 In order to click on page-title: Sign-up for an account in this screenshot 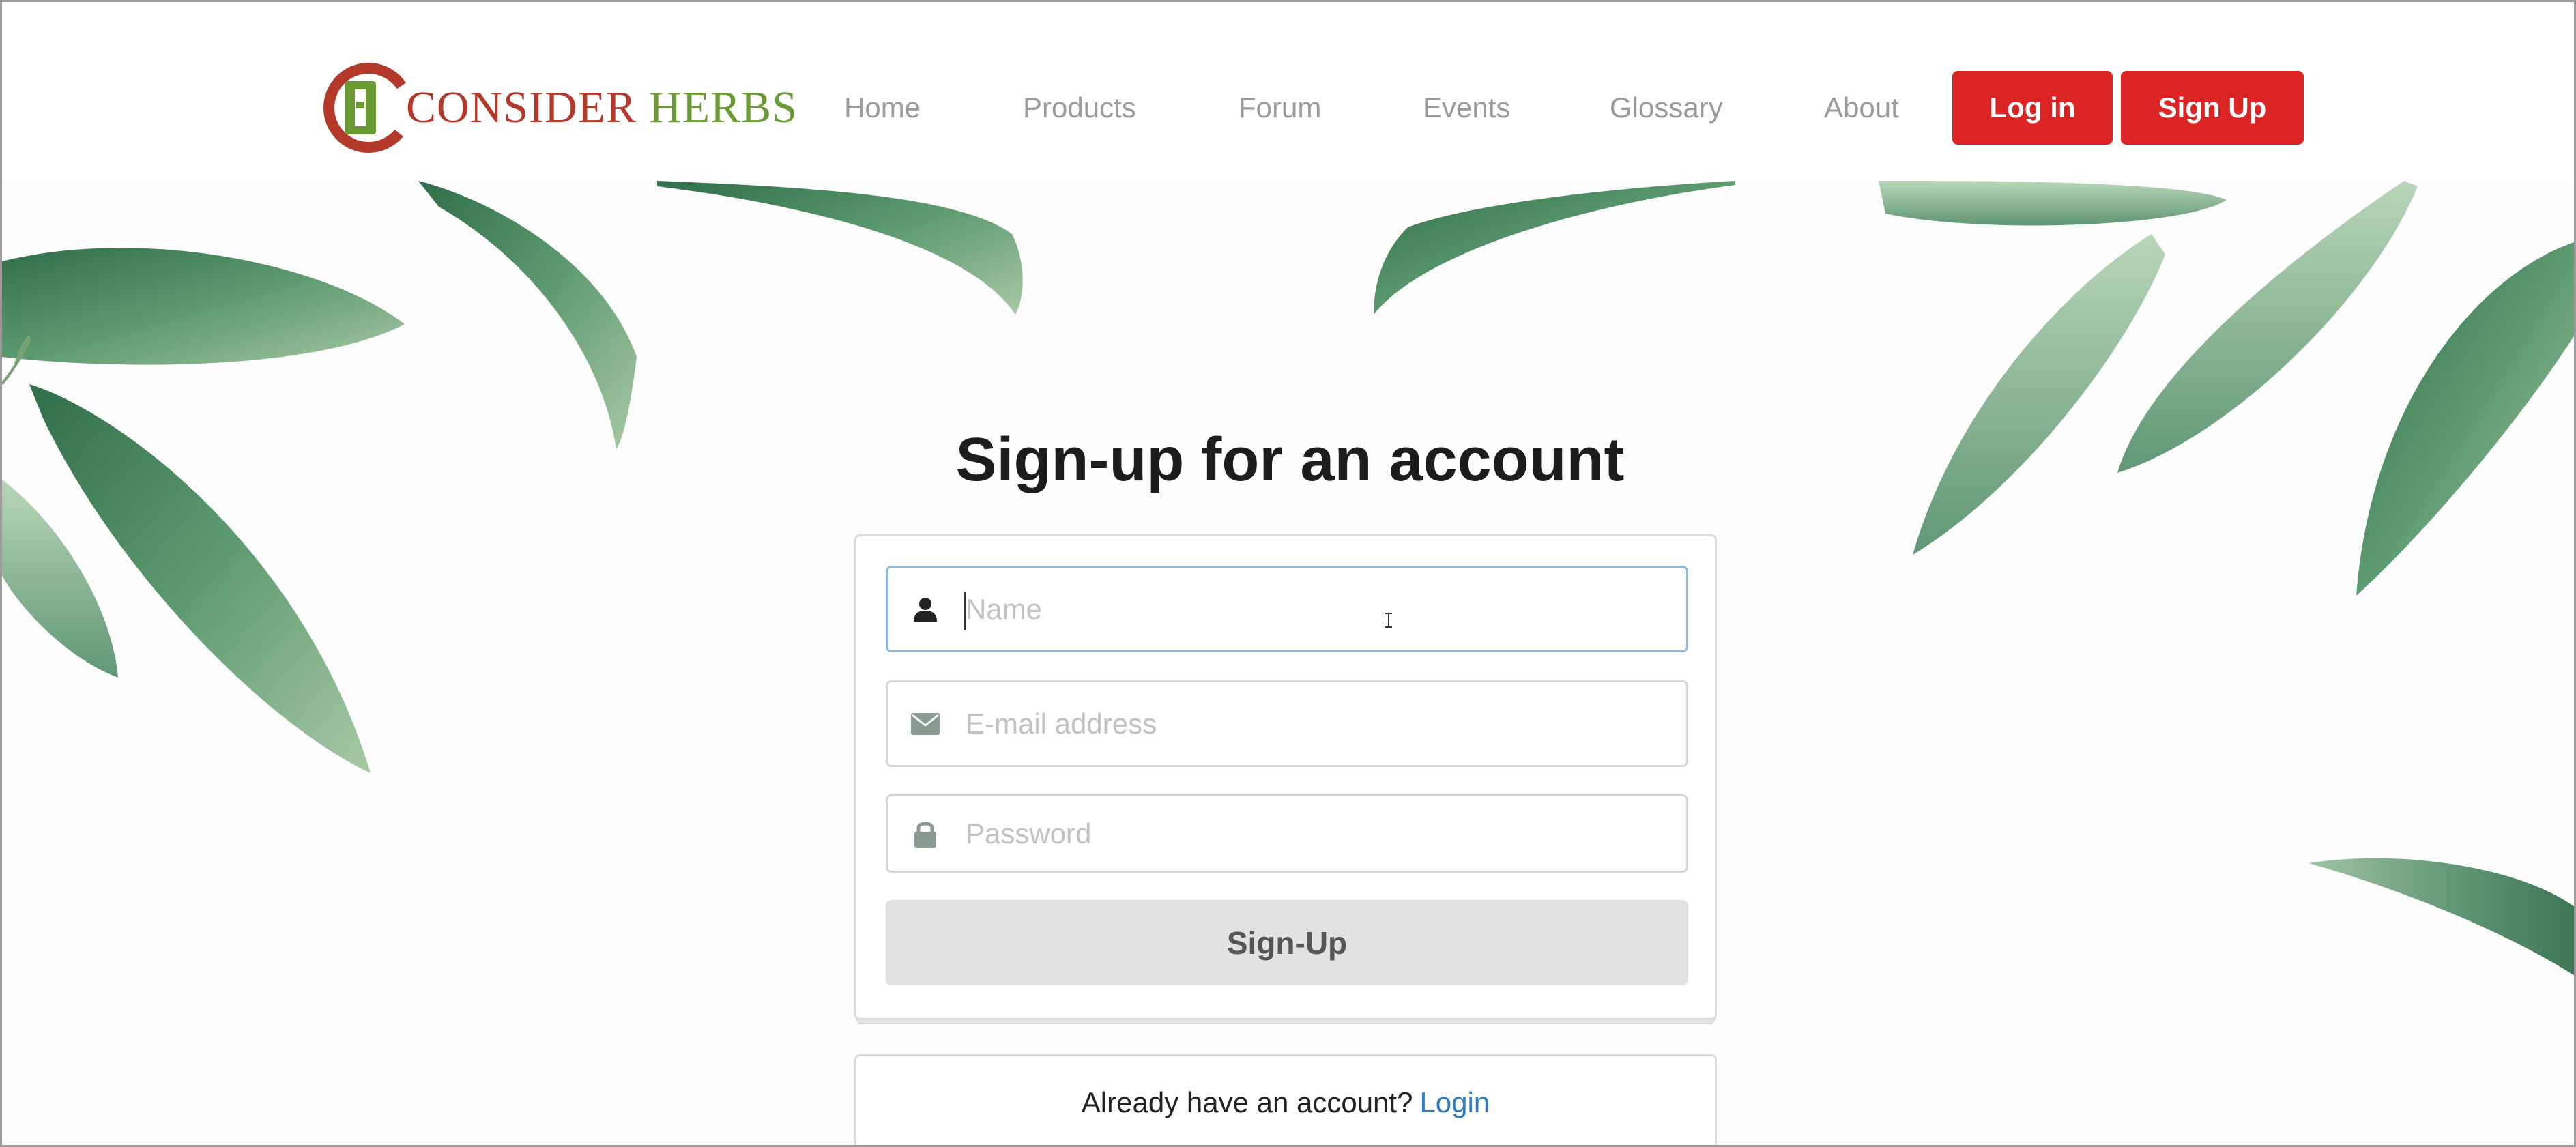, I will do `click(1290, 460)`.